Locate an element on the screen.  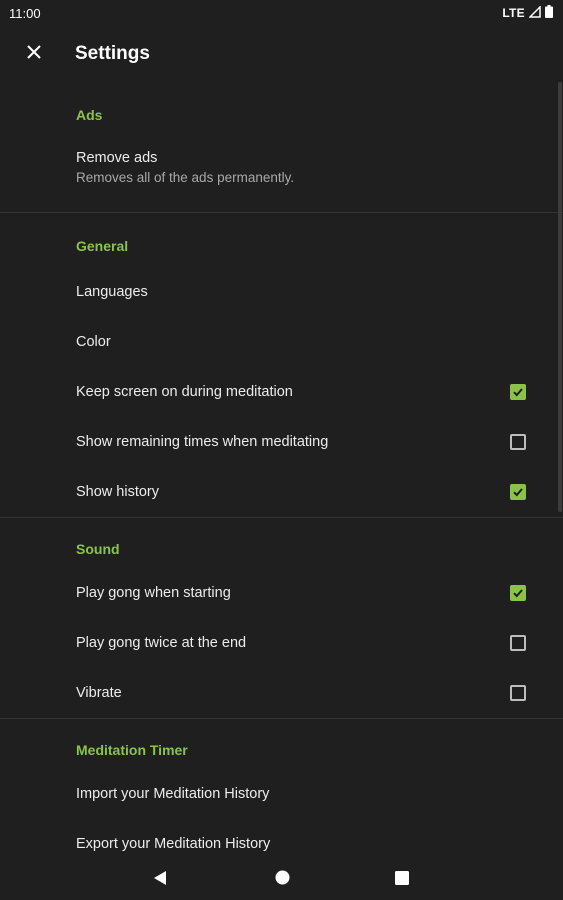
checkbox-show-remaining-times is located at coordinates (518, 442).